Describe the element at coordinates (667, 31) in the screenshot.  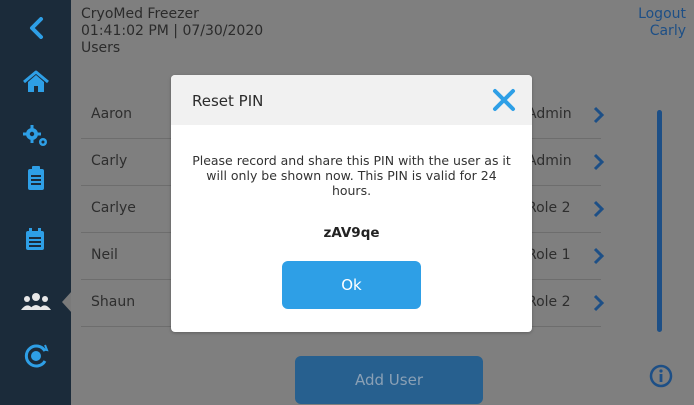
I see `current-user: Carly` at that location.